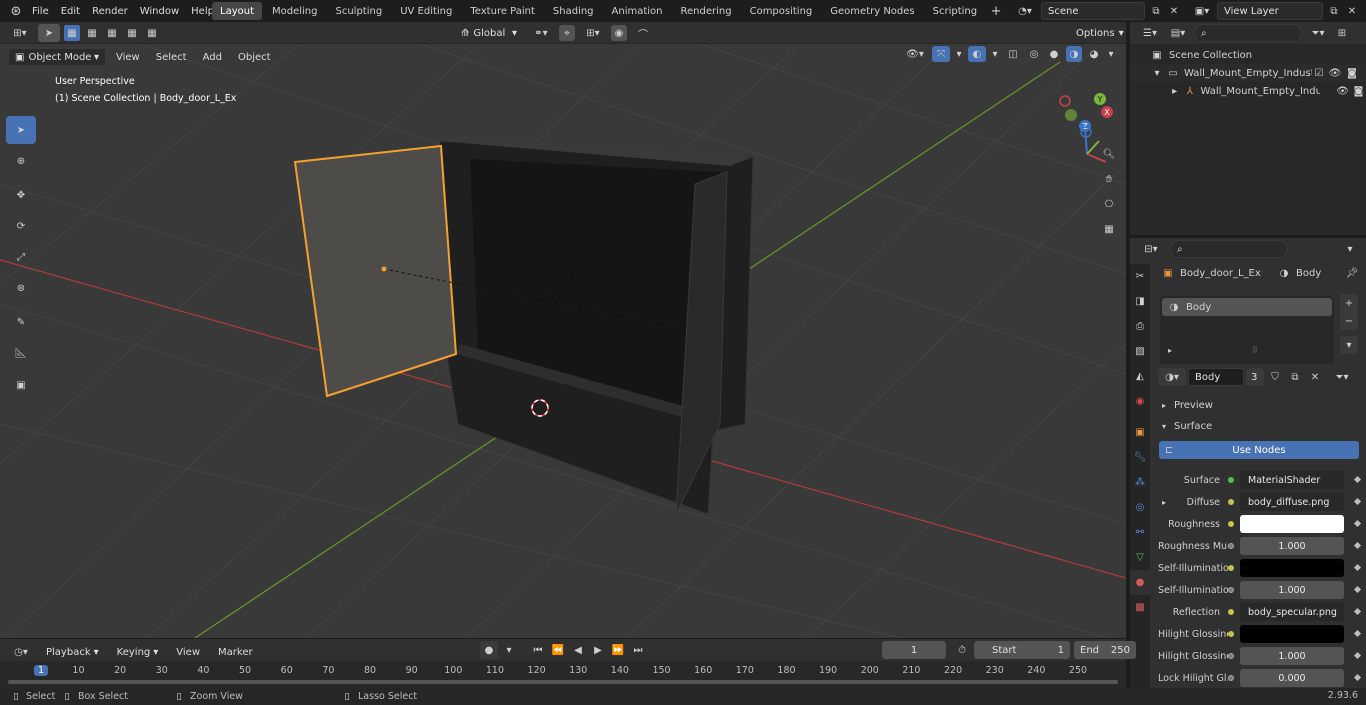 The width and height of the screenshot is (1366, 705). I want to click on property-value-field: body_specular.png, so click(1292, 612).